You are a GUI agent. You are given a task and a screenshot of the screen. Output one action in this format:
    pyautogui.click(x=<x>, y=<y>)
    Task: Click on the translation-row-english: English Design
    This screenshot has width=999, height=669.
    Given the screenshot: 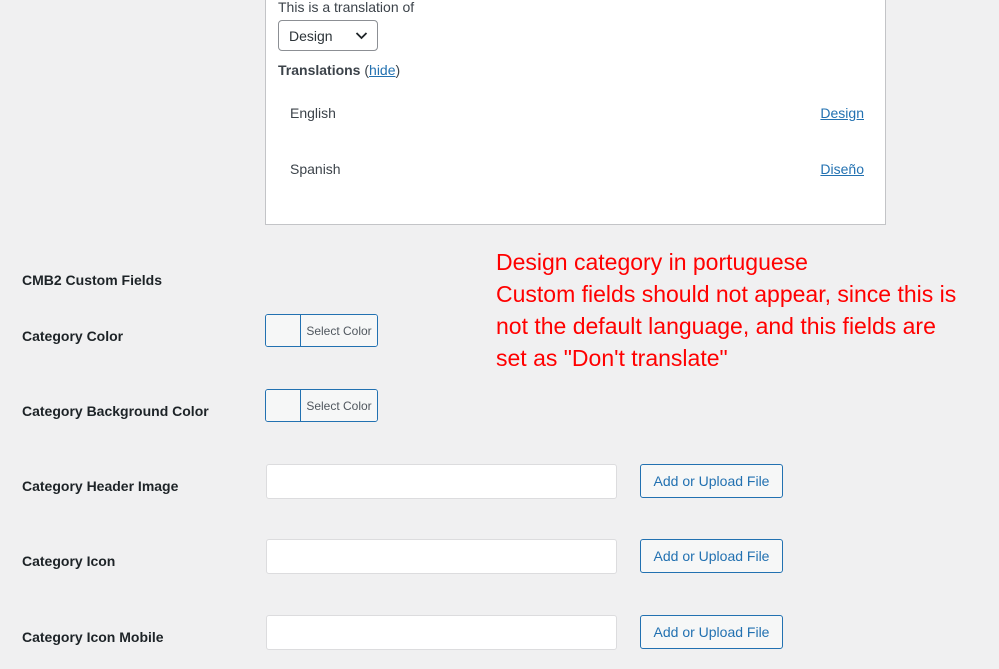 What is the action you would take?
    pyautogui.click(x=577, y=113)
    